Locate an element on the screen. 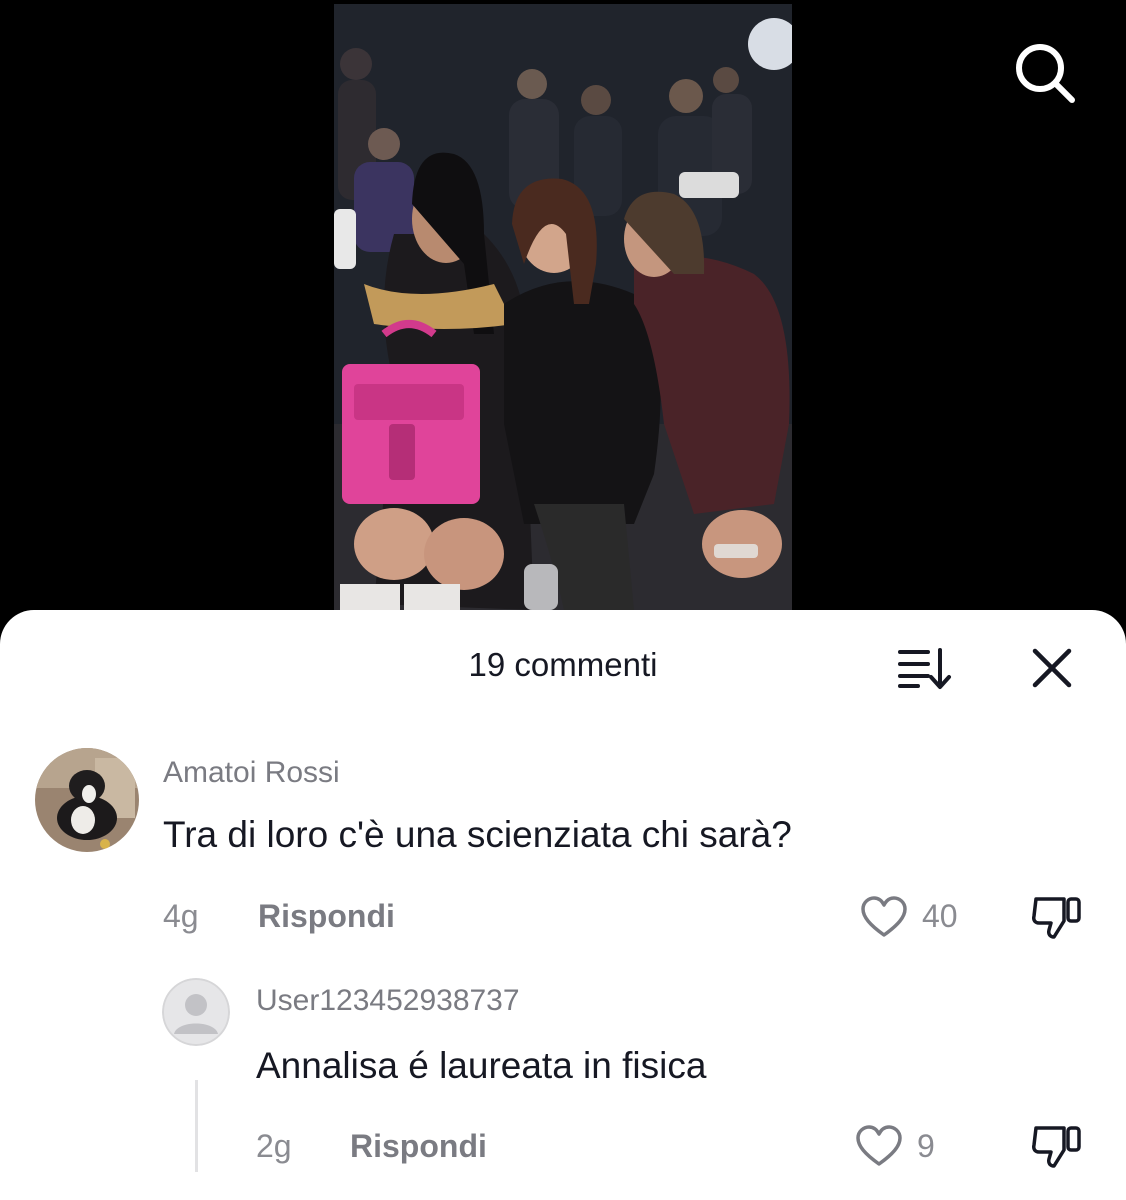  reply-time: 2g is located at coordinates (274, 1146).